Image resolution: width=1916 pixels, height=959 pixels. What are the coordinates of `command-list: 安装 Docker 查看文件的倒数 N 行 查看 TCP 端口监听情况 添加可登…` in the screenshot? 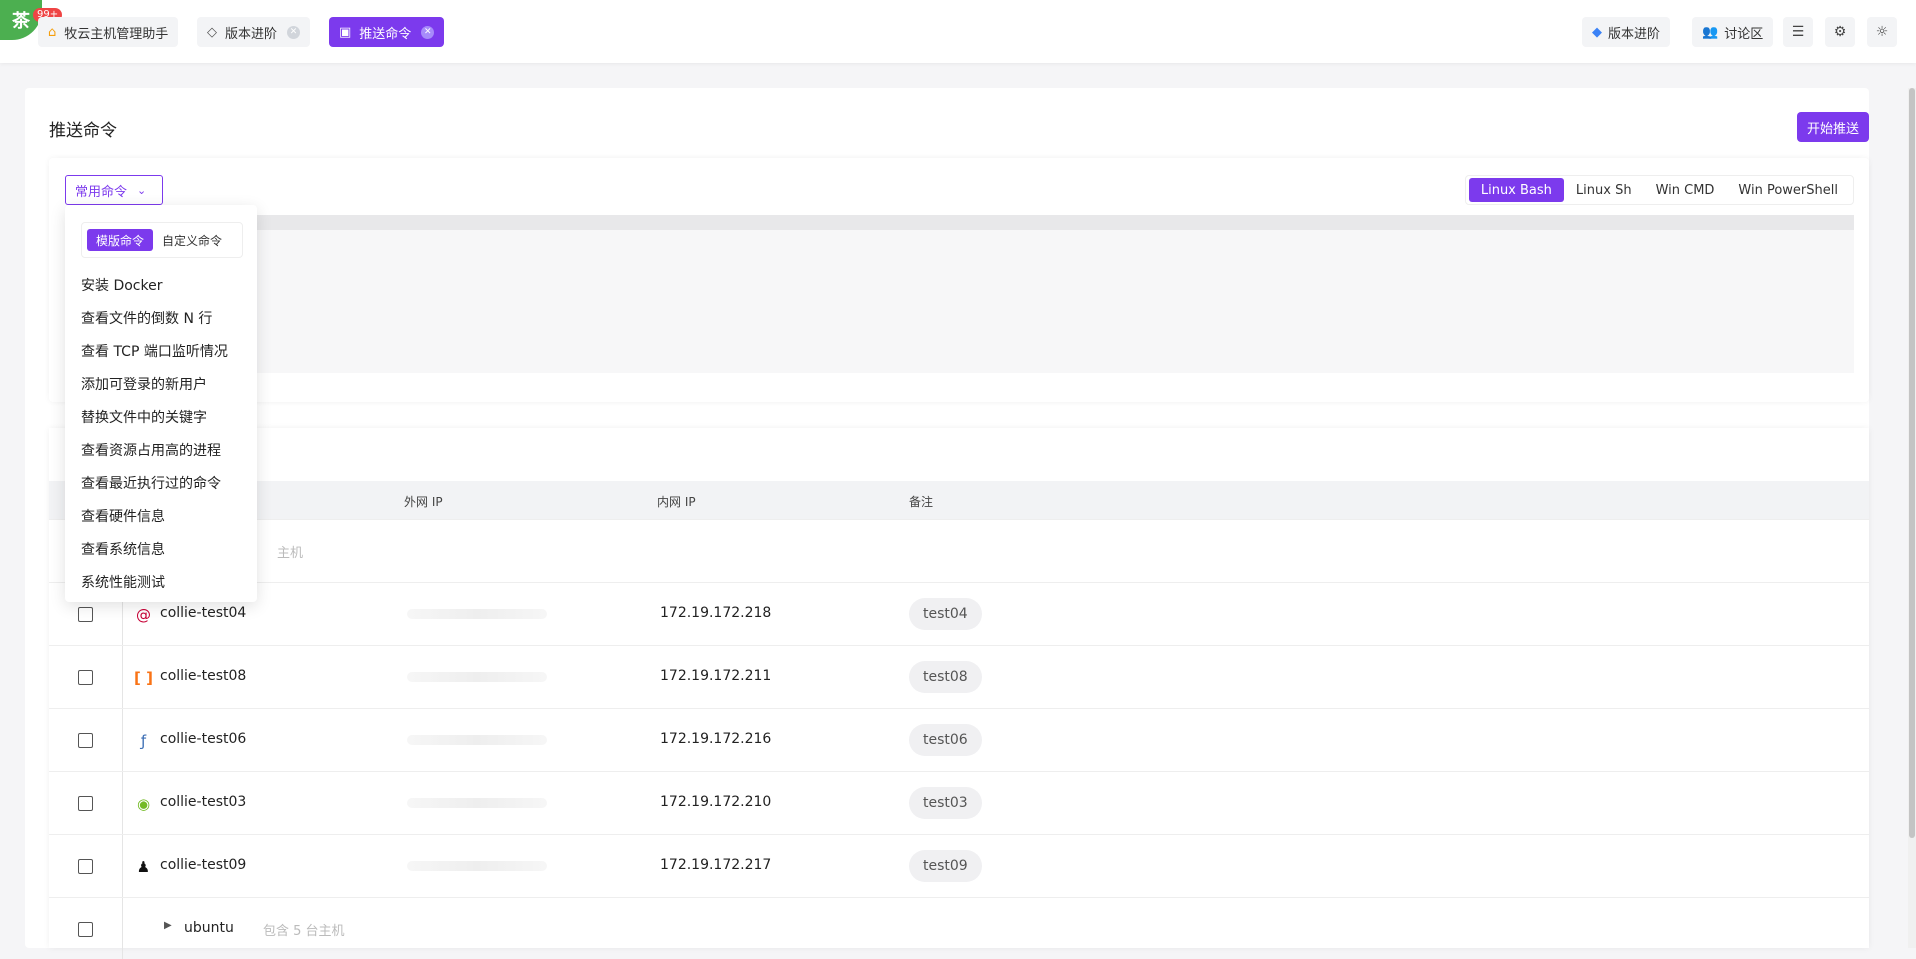 It's located at (154, 433).